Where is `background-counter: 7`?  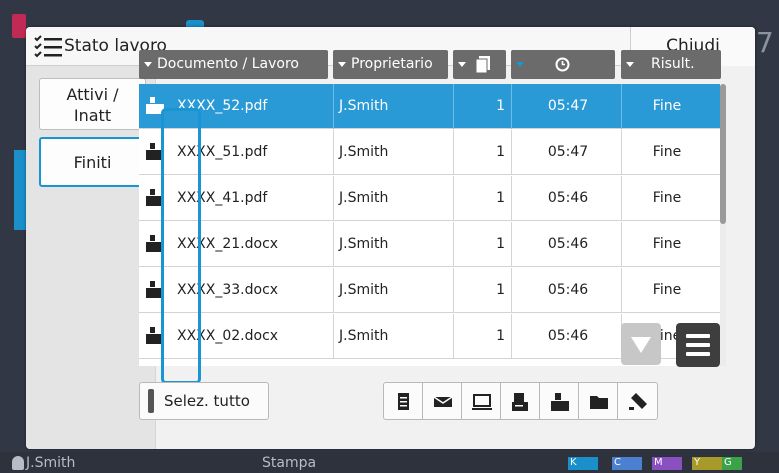 background-counter: 7 is located at coordinates (765, 42).